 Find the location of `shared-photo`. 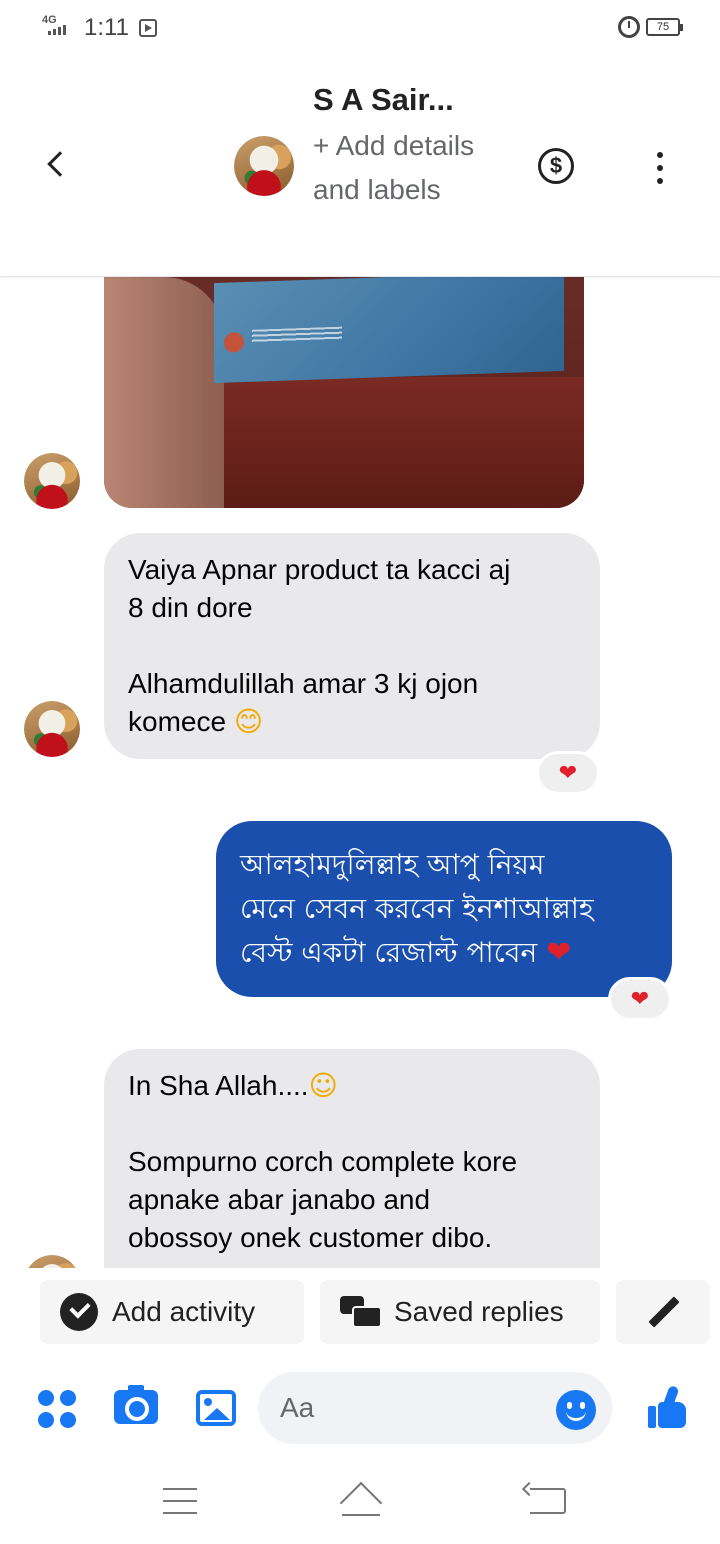

shared-photo is located at coordinates (344, 392).